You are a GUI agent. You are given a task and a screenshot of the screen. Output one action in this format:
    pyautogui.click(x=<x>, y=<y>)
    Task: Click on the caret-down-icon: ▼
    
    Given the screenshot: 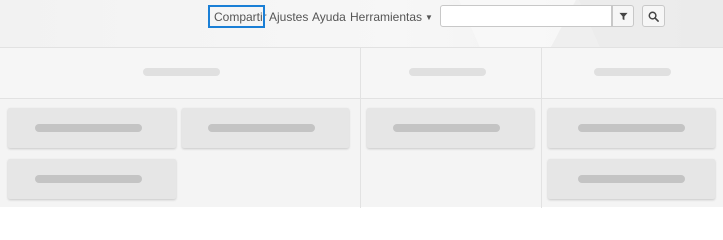 What is the action you would take?
    pyautogui.click(x=429, y=17)
    